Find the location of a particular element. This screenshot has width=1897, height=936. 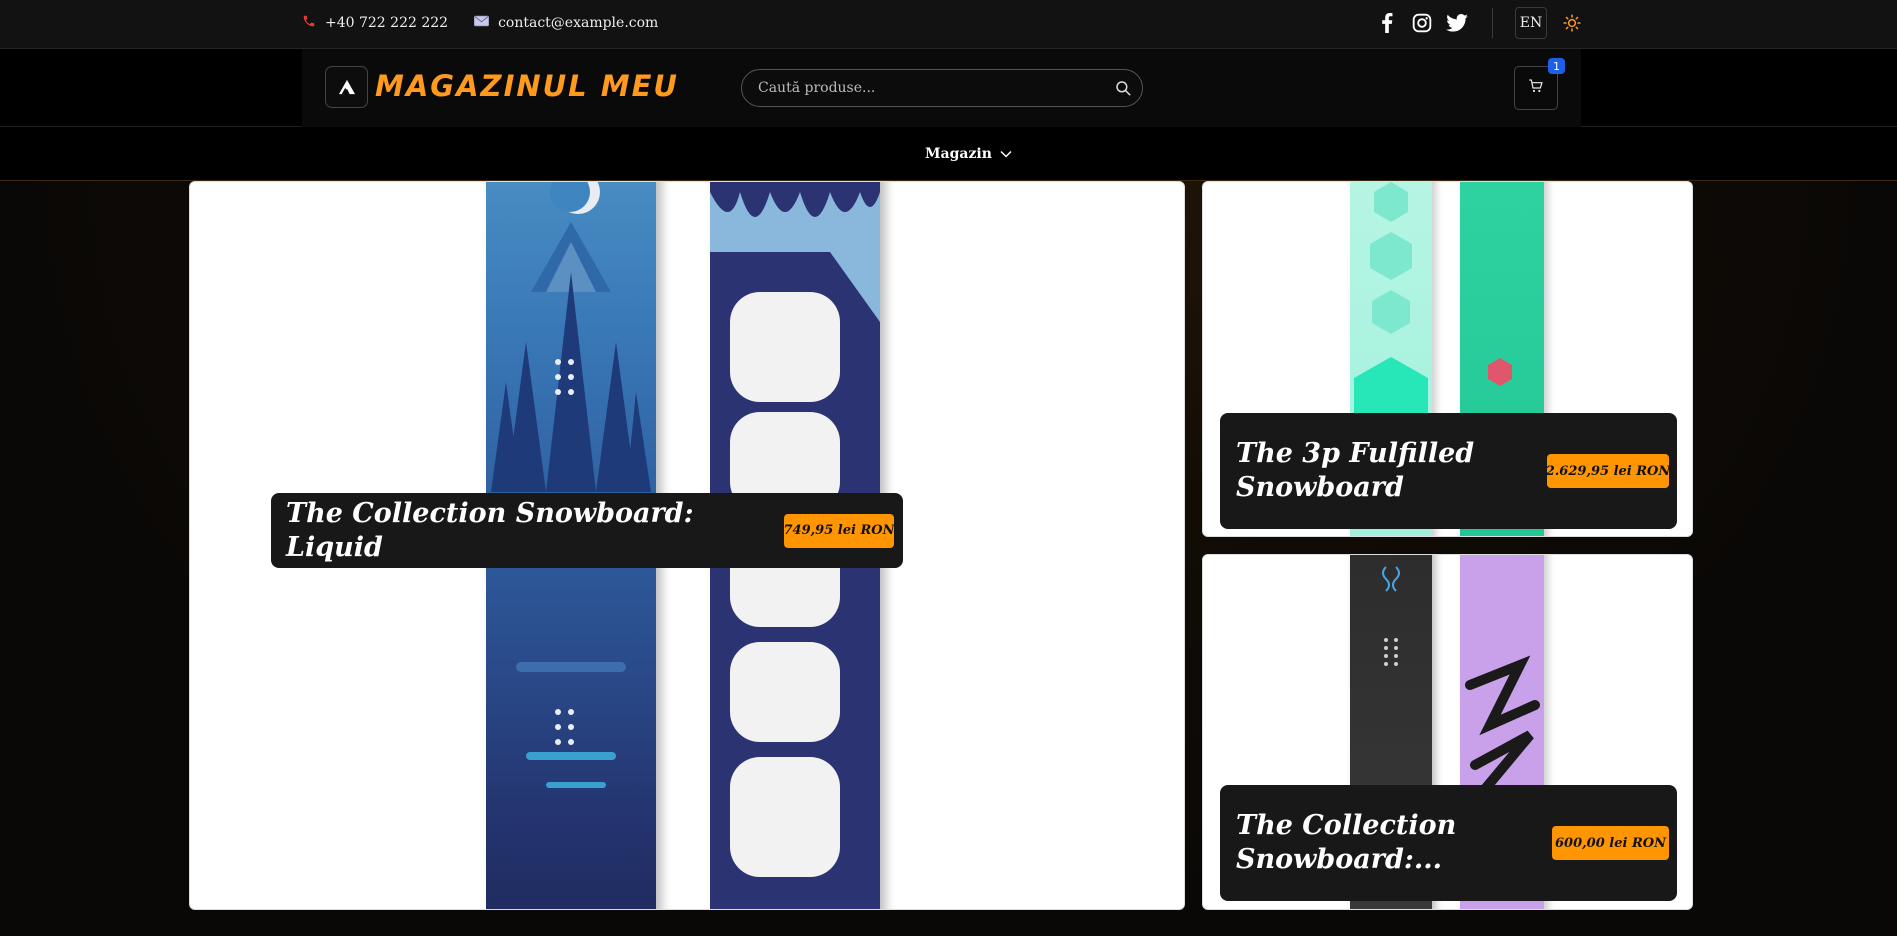

main-nav: Magazin is located at coordinates (948, 154).